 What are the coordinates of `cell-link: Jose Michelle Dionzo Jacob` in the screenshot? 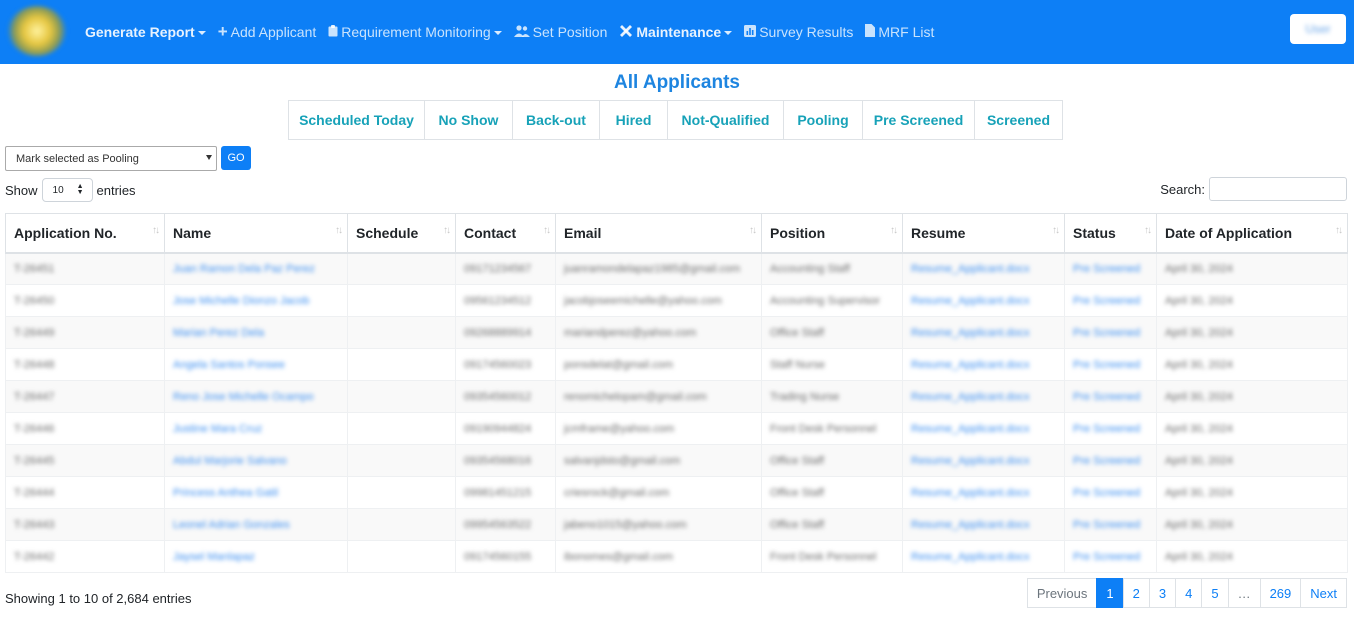 It's located at (241, 301).